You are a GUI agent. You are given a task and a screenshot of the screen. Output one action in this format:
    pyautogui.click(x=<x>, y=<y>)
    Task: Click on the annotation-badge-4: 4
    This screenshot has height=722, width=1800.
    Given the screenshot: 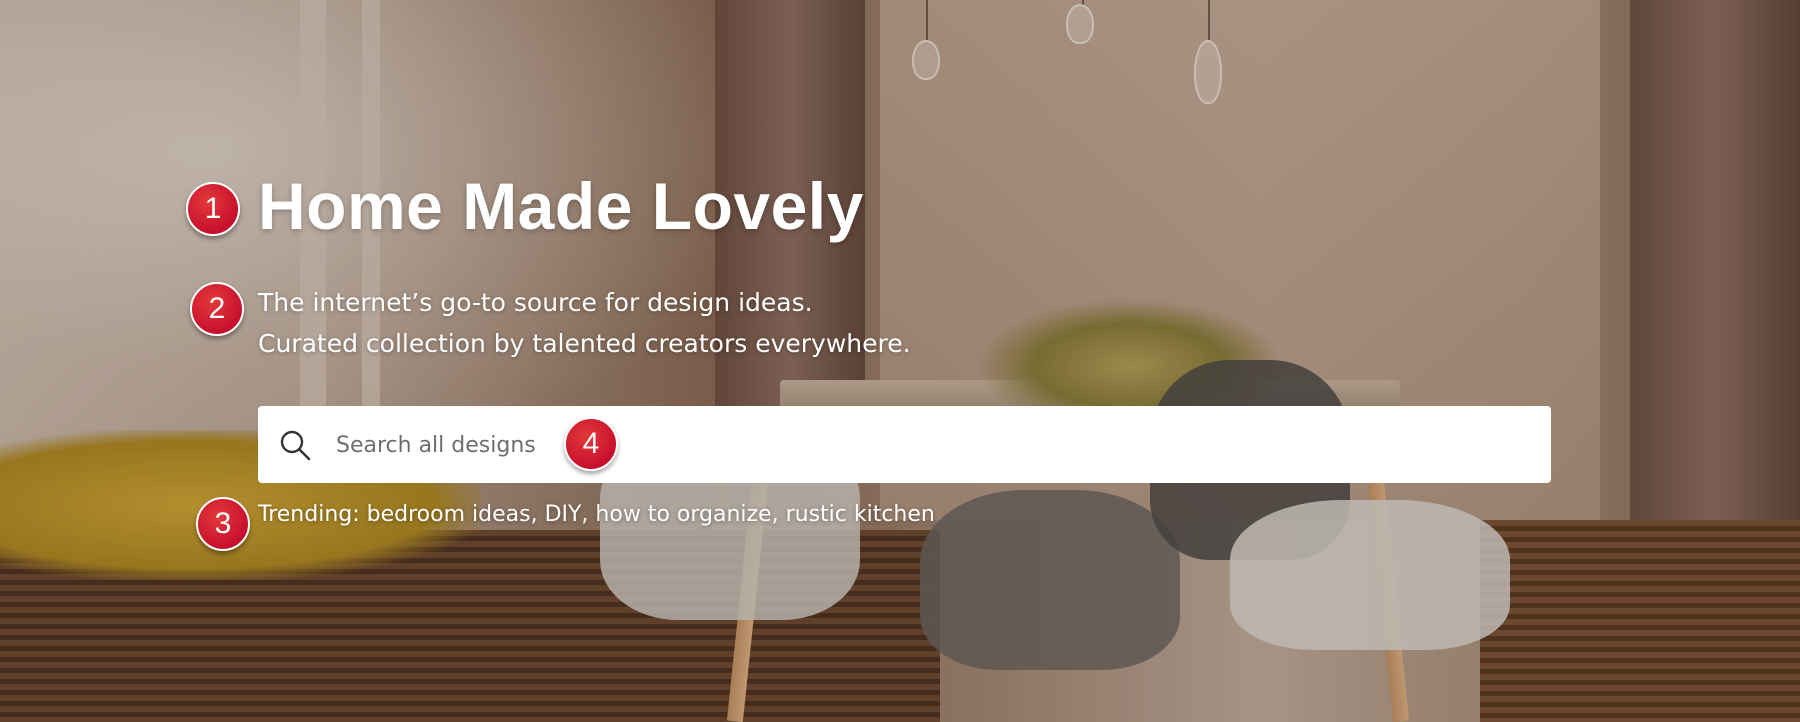 What is the action you would take?
    pyautogui.click(x=591, y=444)
    